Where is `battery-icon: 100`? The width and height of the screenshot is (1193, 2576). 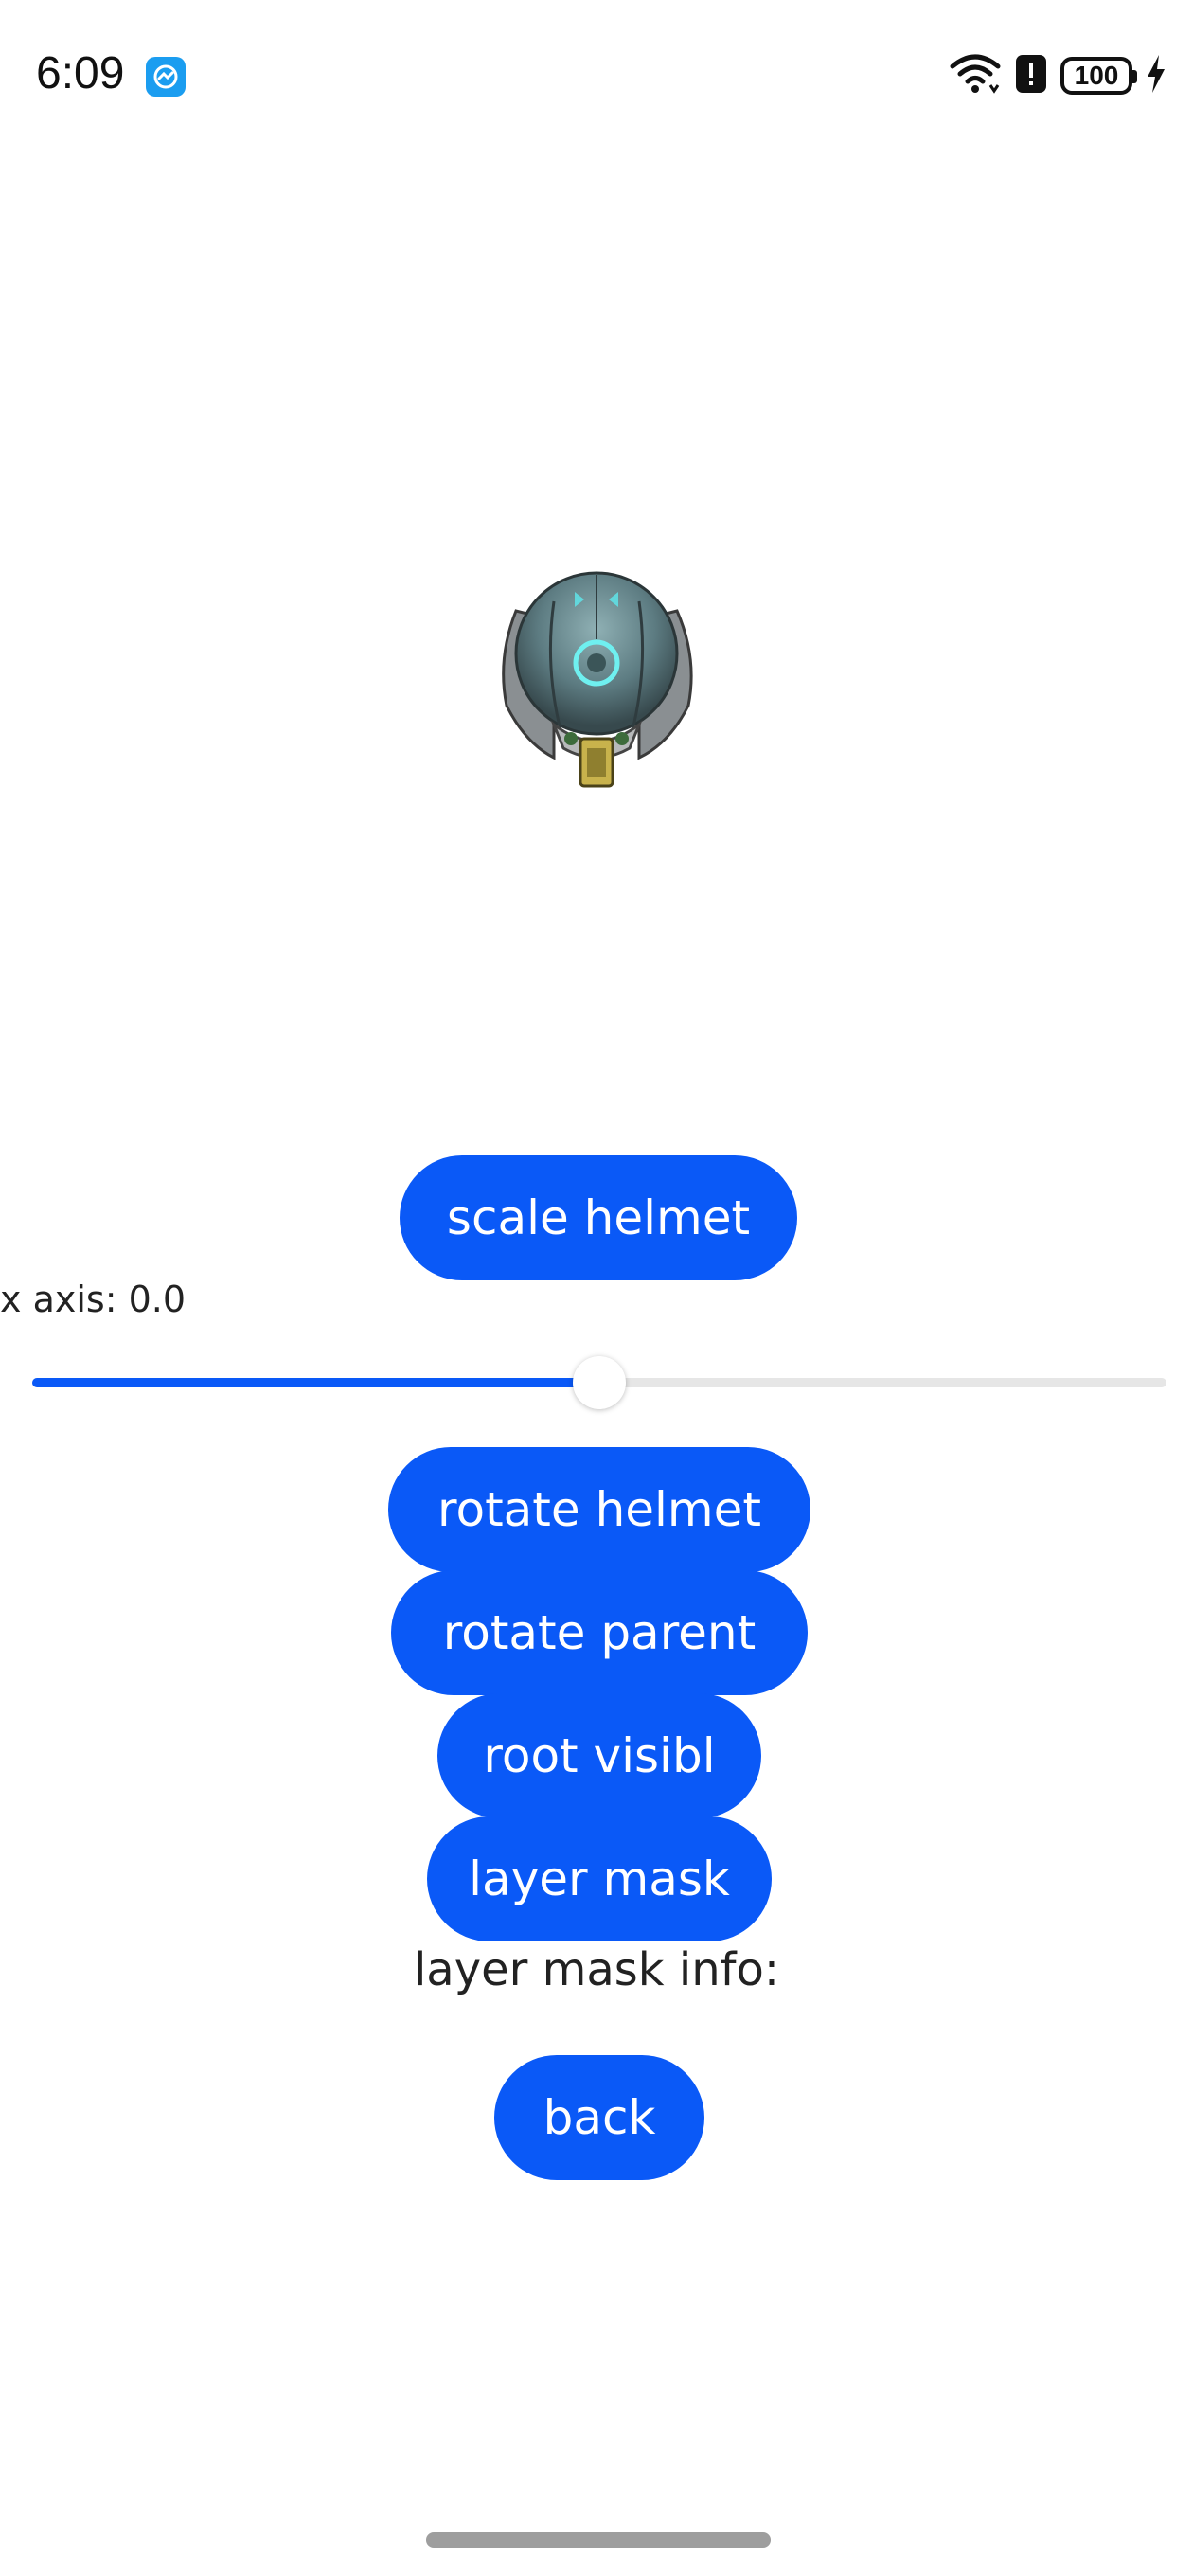
battery-icon: 100 is located at coordinates (1098, 76).